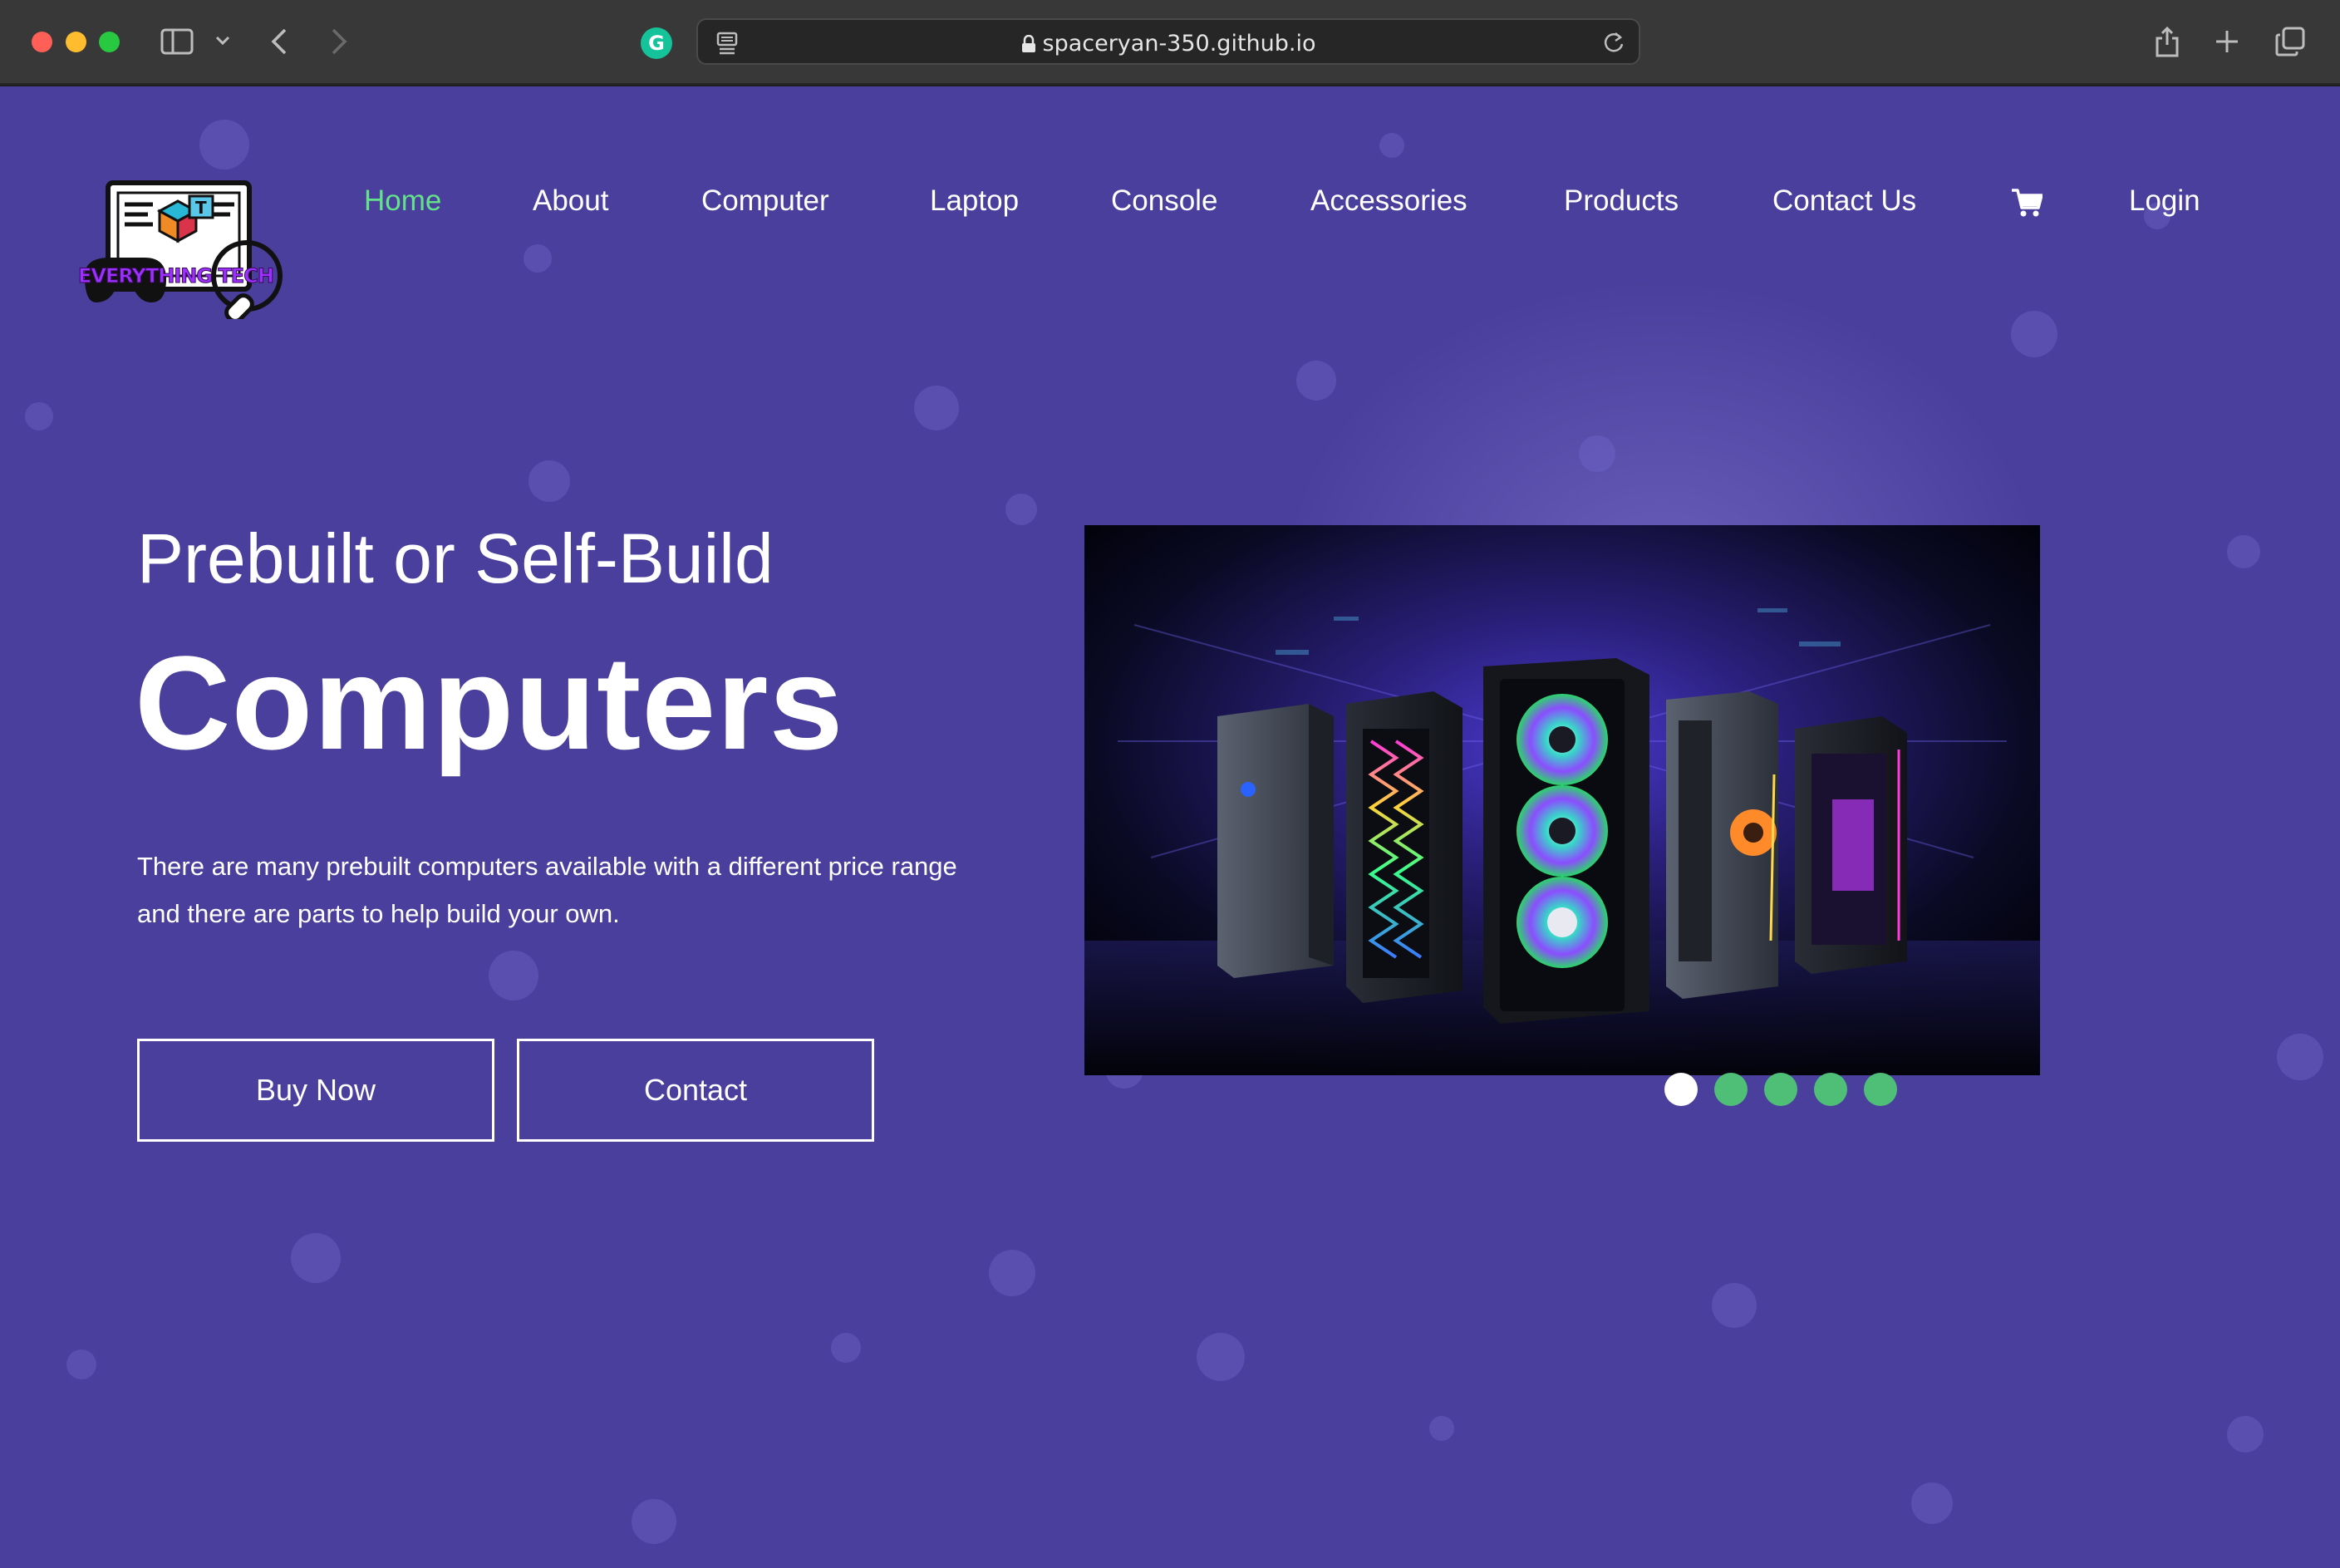 This screenshot has height=1568, width=2340. Describe the element at coordinates (489, 702) in the screenshot. I see `hero-title: Computers` at that location.